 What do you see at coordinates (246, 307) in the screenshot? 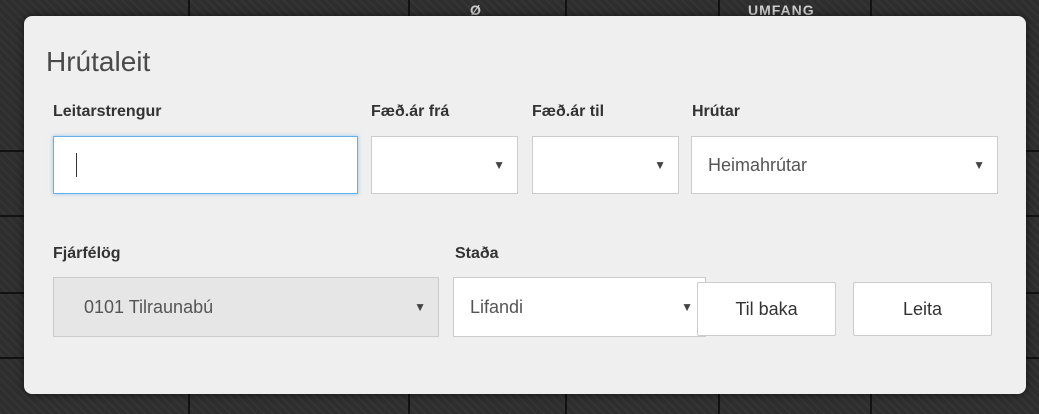
I see `association-select: 0101 Tilraunabú ▼` at bounding box center [246, 307].